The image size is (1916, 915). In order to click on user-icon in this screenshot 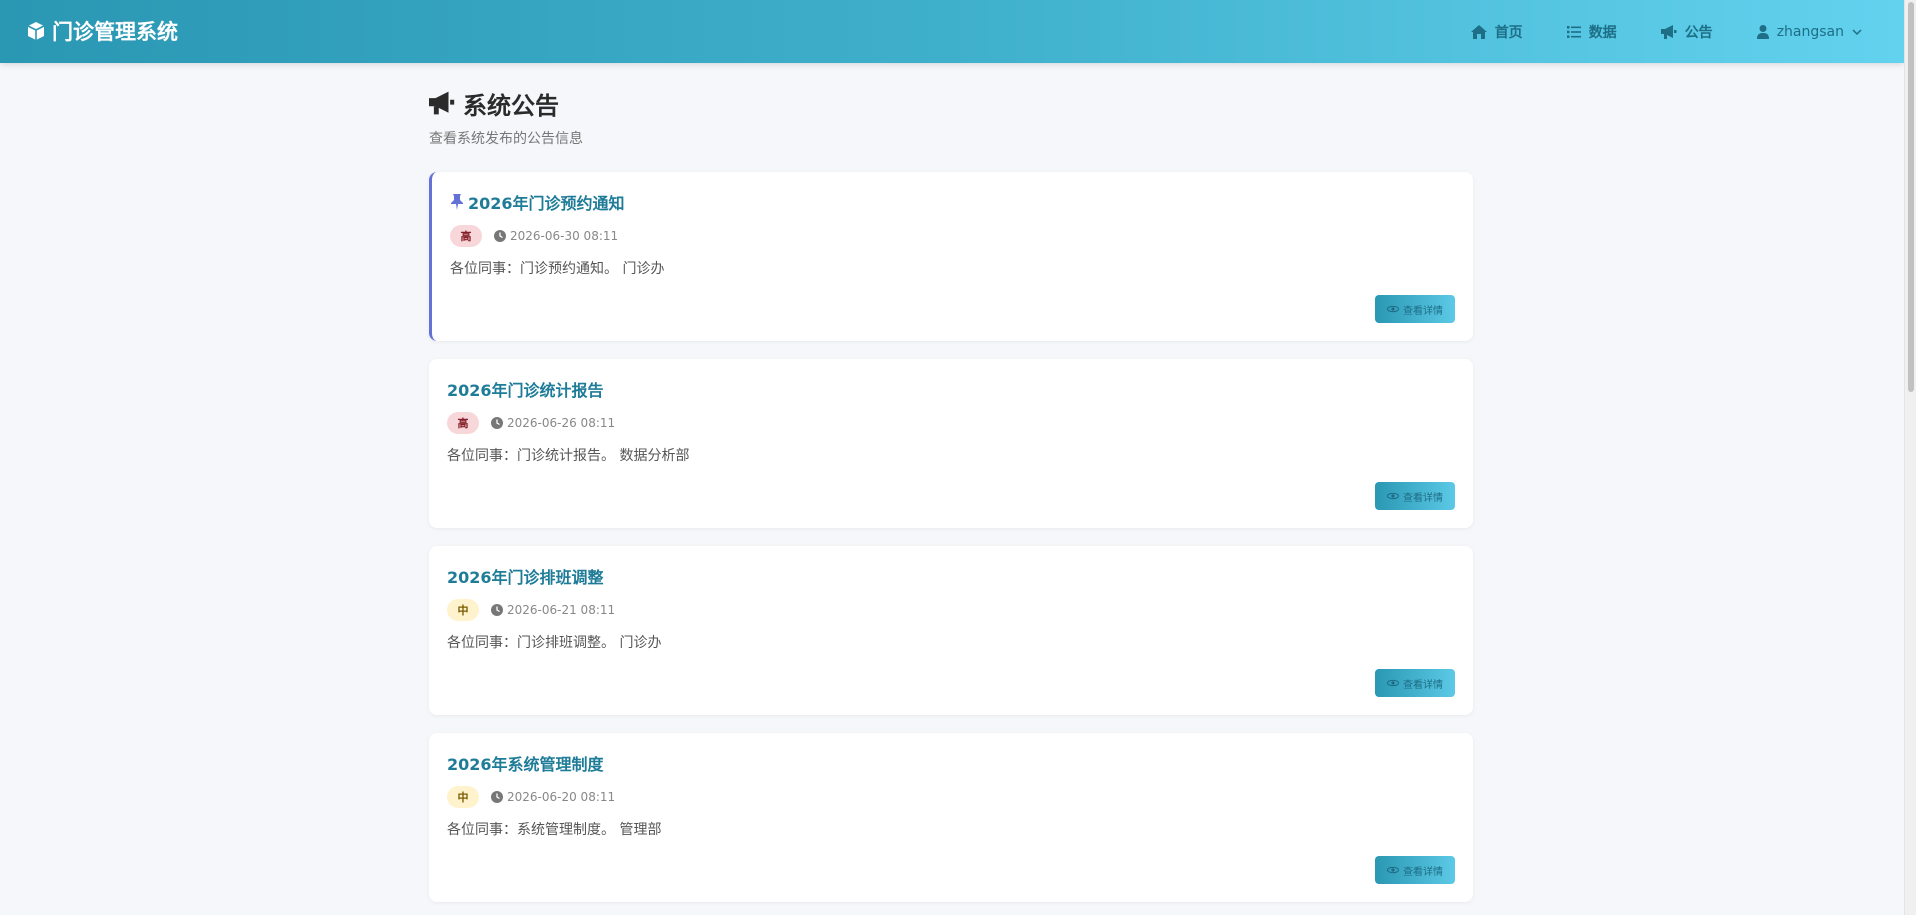, I will do `click(1762, 31)`.